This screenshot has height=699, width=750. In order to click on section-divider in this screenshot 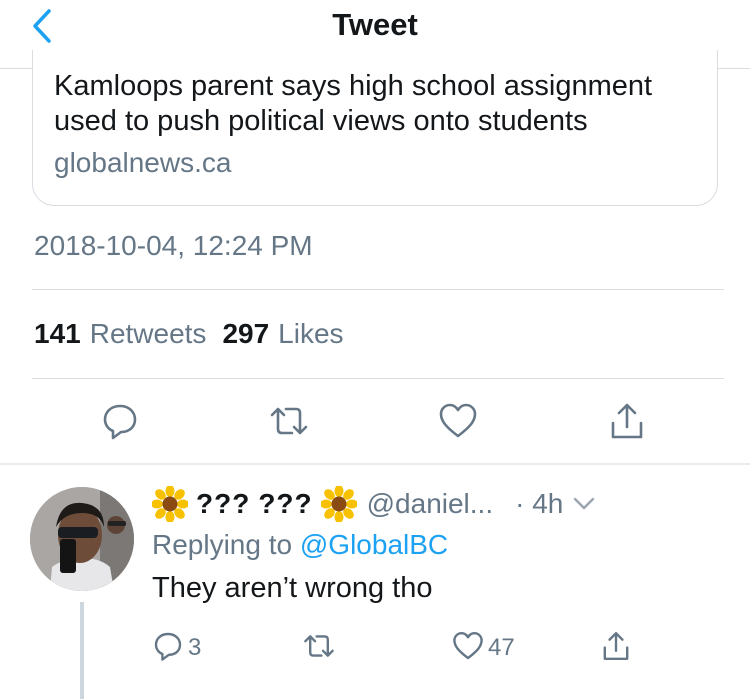, I will do `click(375, 464)`.